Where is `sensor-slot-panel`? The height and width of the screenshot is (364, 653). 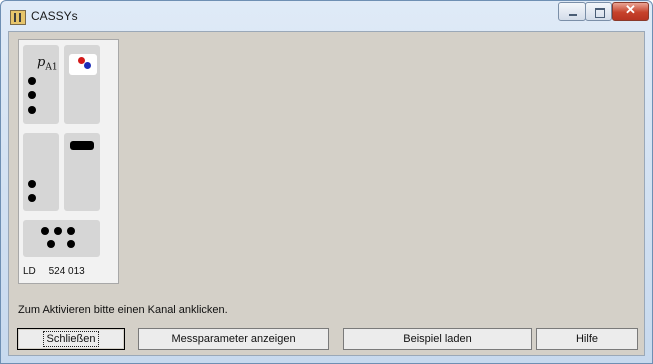 sensor-slot-panel is located at coordinates (82, 84).